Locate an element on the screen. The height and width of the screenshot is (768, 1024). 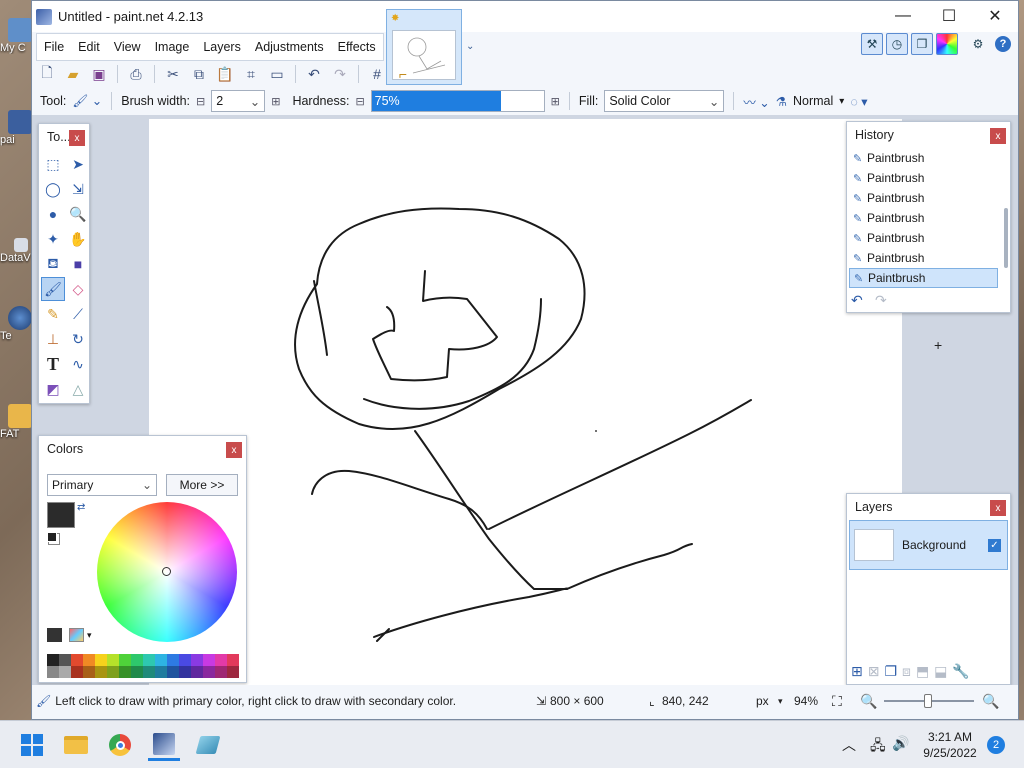
paste-icon: 📋 is located at coordinates (225, 74).